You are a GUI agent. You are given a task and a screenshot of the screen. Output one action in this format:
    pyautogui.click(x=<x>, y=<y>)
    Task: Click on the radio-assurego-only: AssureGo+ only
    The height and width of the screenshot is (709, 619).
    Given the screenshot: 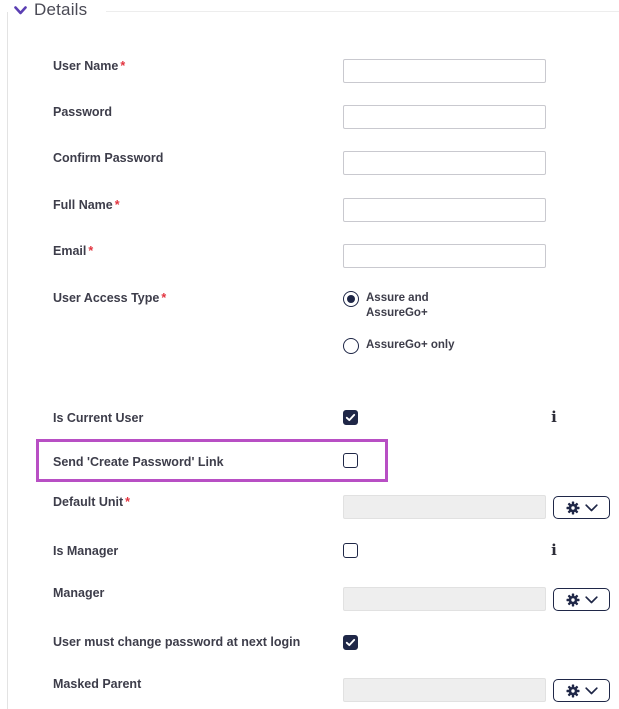 What is the action you would take?
    pyautogui.click(x=409, y=346)
    